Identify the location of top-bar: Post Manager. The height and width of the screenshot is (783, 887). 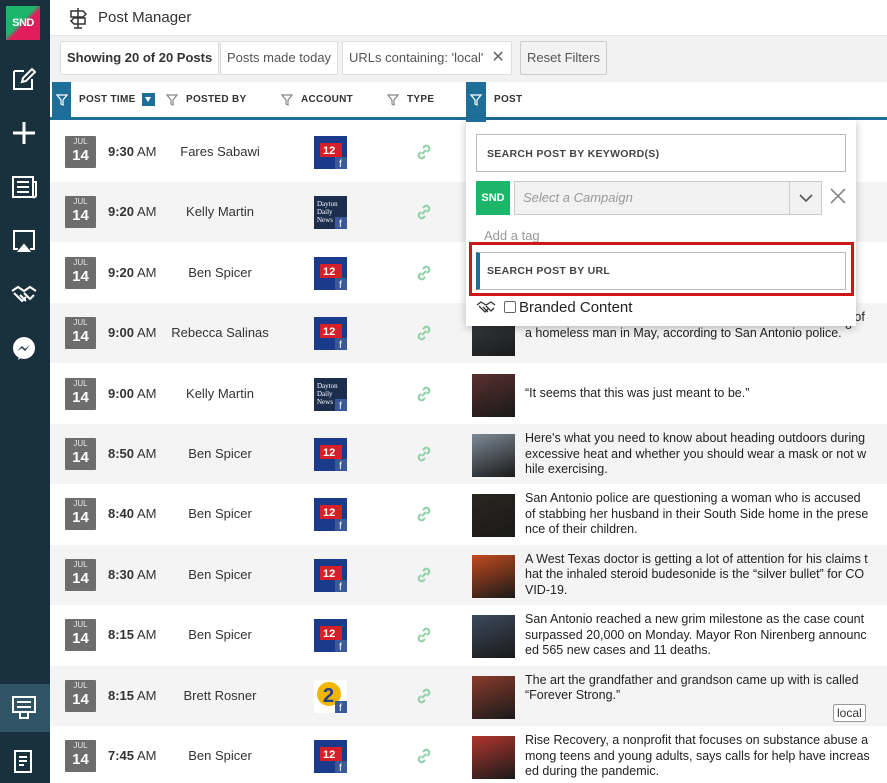
(468, 18).